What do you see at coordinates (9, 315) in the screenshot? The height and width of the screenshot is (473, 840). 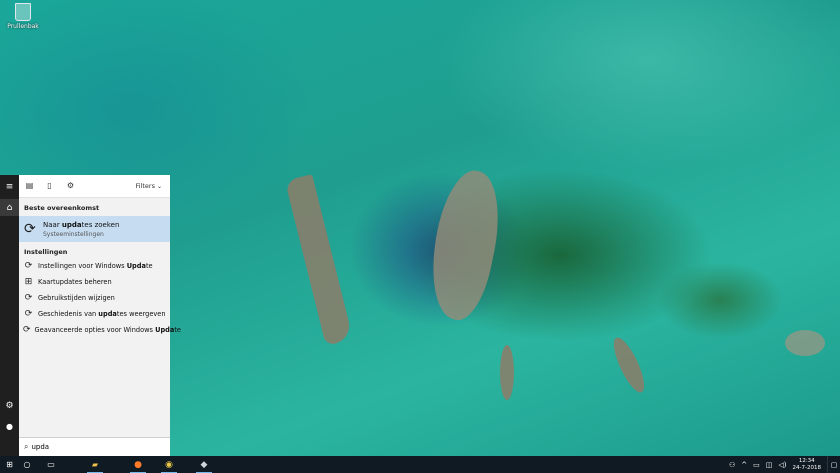 I see `start-rail: ≡ ⌂ ⚙ ●` at bounding box center [9, 315].